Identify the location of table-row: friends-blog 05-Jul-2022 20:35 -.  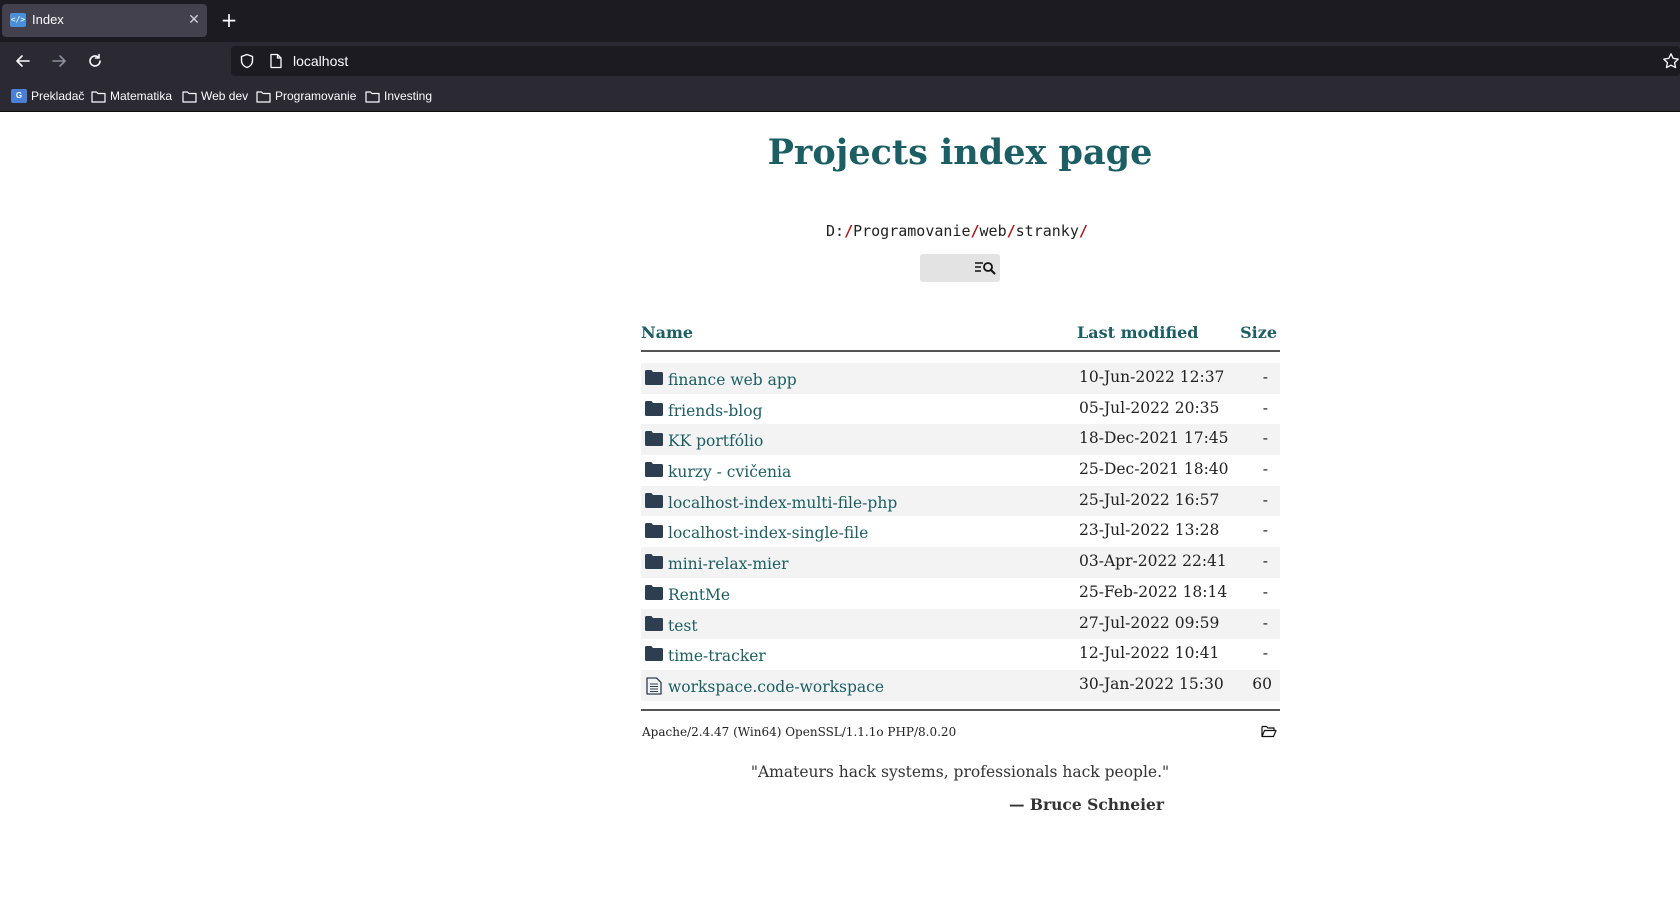
(960, 409).